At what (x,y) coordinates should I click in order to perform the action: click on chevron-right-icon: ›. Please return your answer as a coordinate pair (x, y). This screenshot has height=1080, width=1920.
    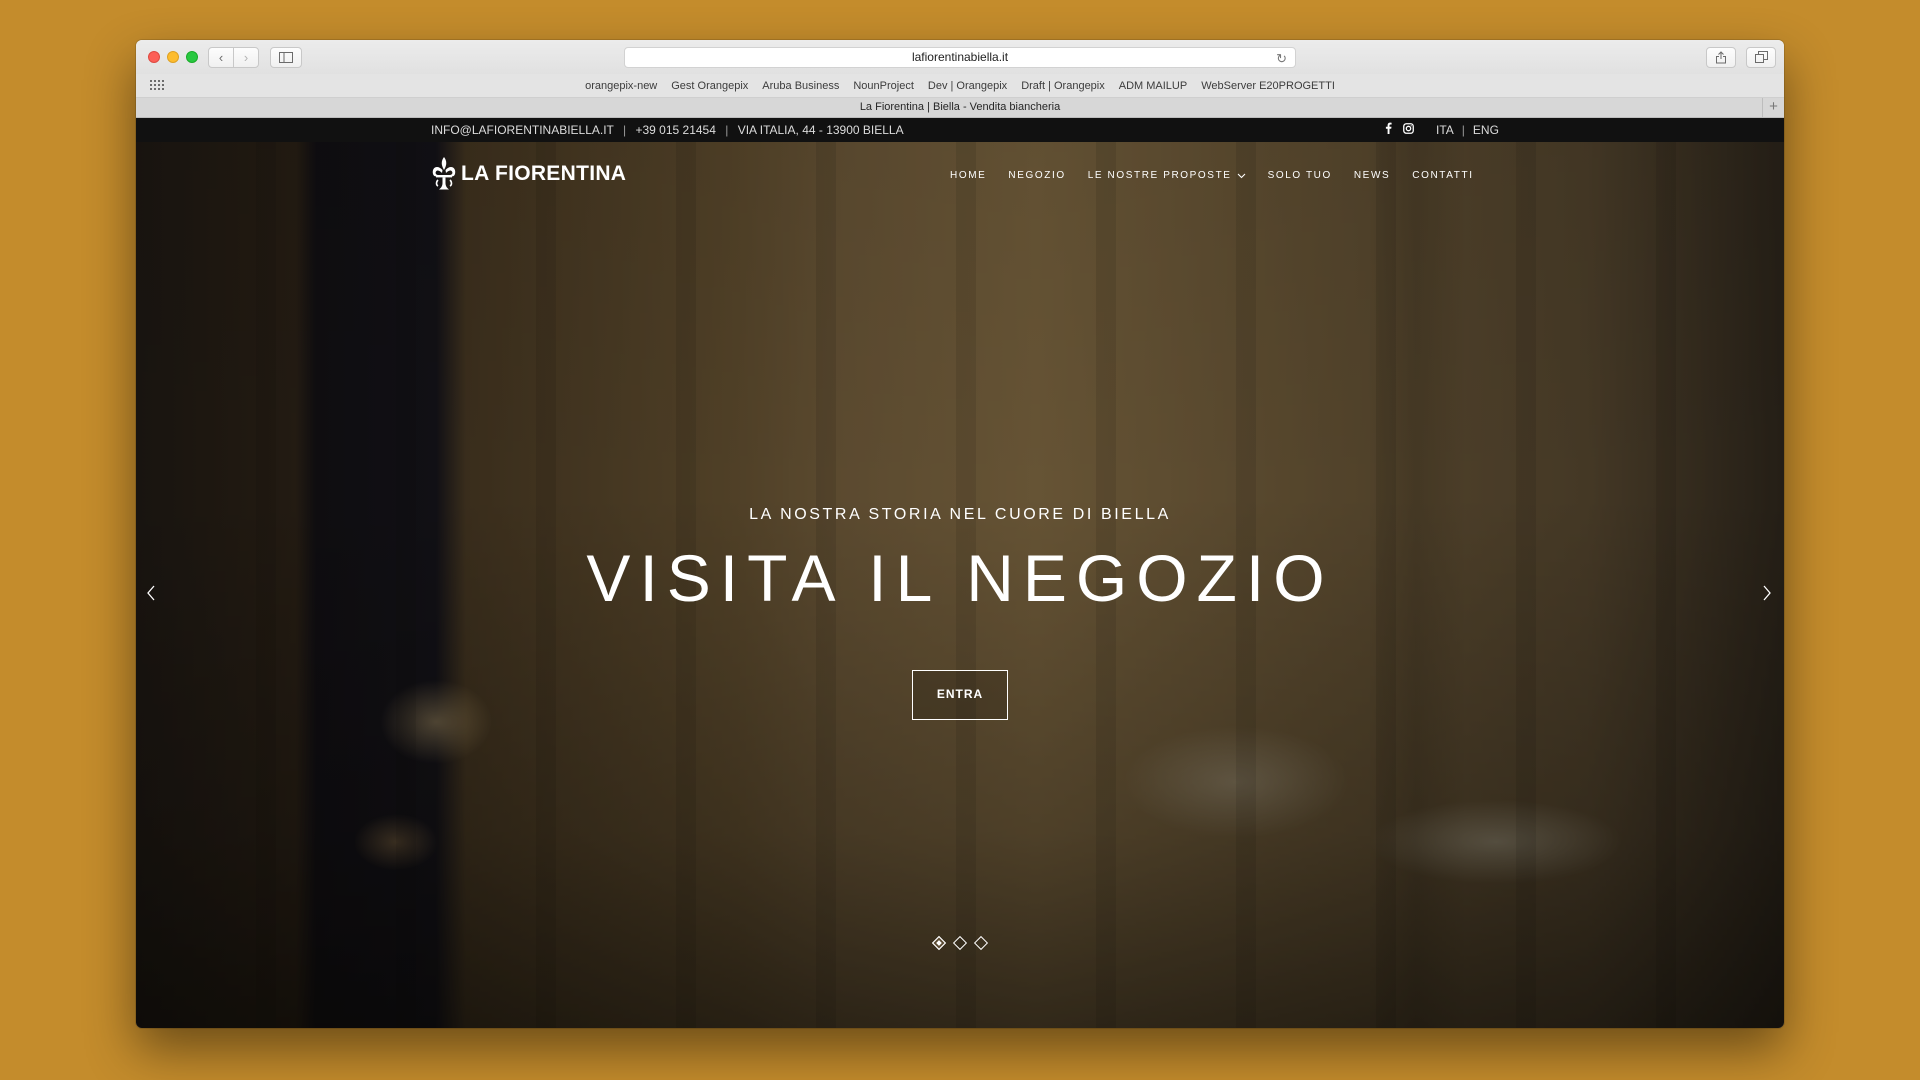
    Looking at the image, I should click on (246, 57).